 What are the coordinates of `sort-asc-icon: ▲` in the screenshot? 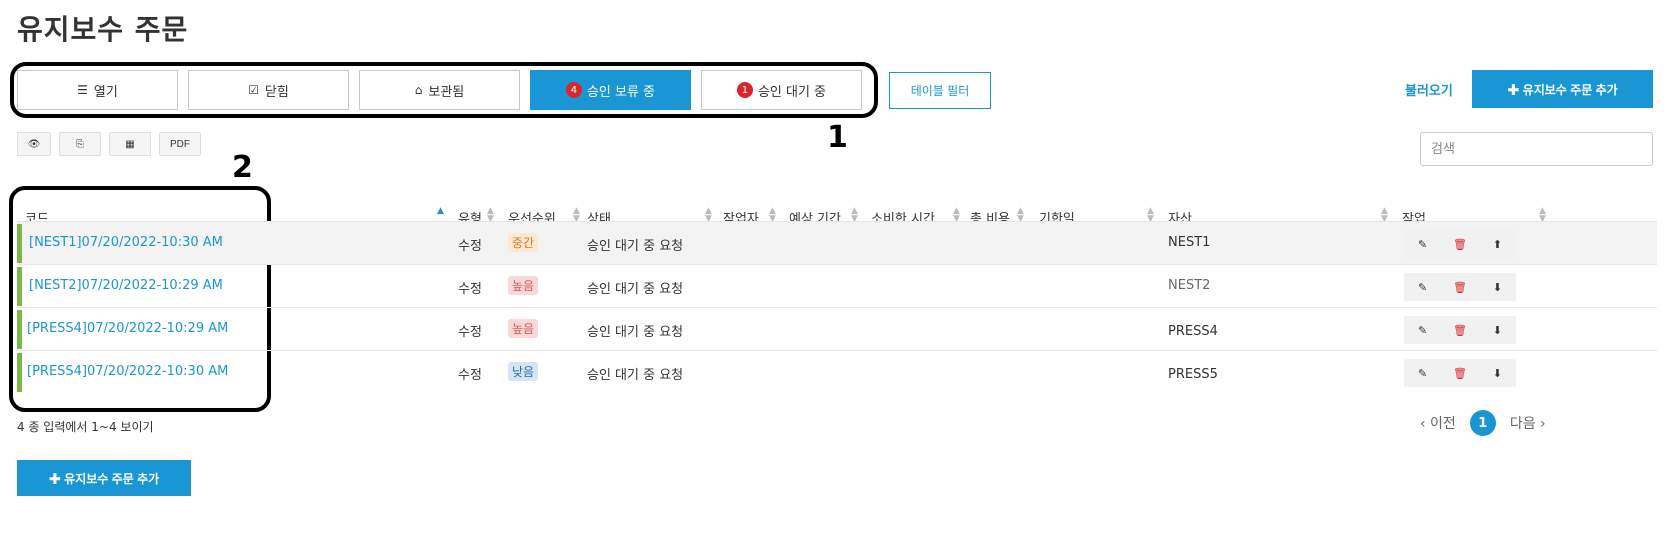 It's located at (440, 211).